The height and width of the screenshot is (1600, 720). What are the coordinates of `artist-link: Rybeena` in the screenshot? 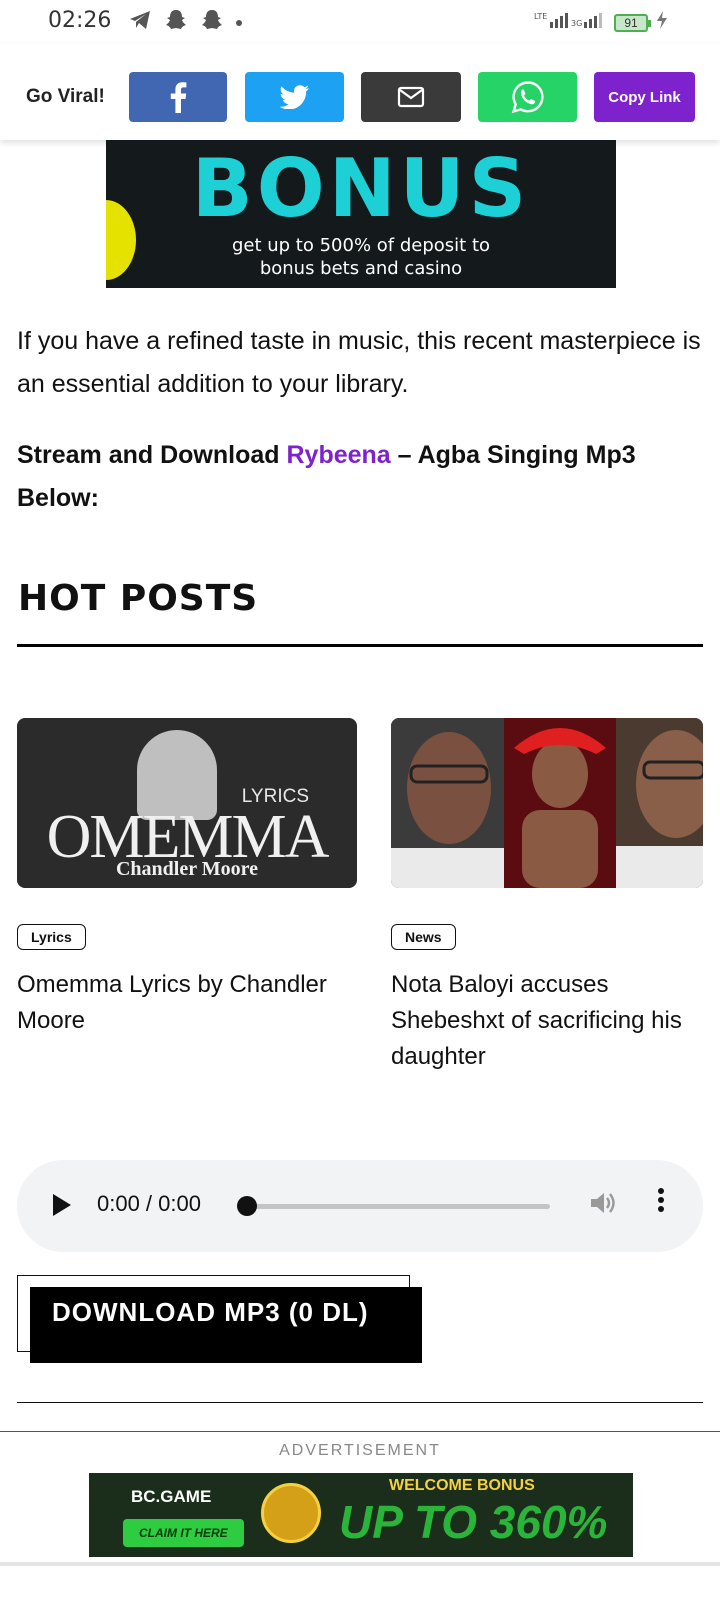 It's located at (338, 455).